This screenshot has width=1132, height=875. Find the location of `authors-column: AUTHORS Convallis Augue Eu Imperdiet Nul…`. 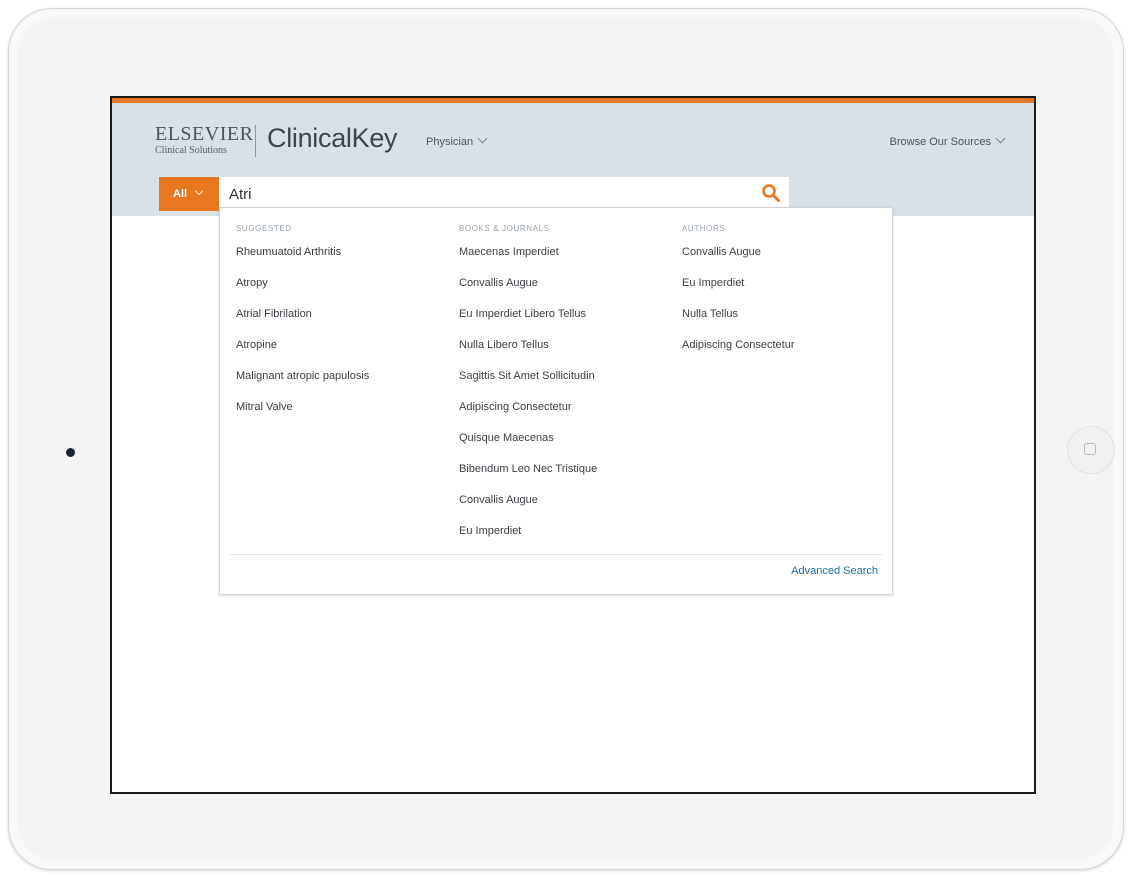

authors-column: AUTHORS Convallis Augue Eu Imperdiet Nul… is located at coordinates (738, 297).